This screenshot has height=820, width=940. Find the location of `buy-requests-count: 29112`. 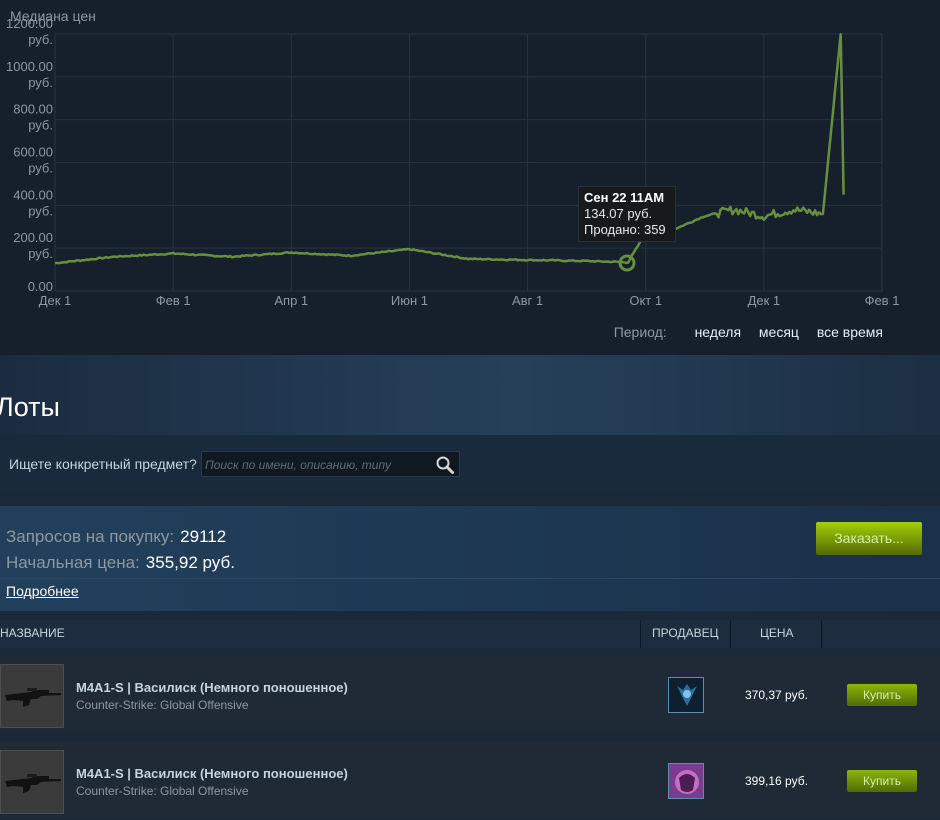

buy-requests-count: 29112 is located at coordinates (203, 536).